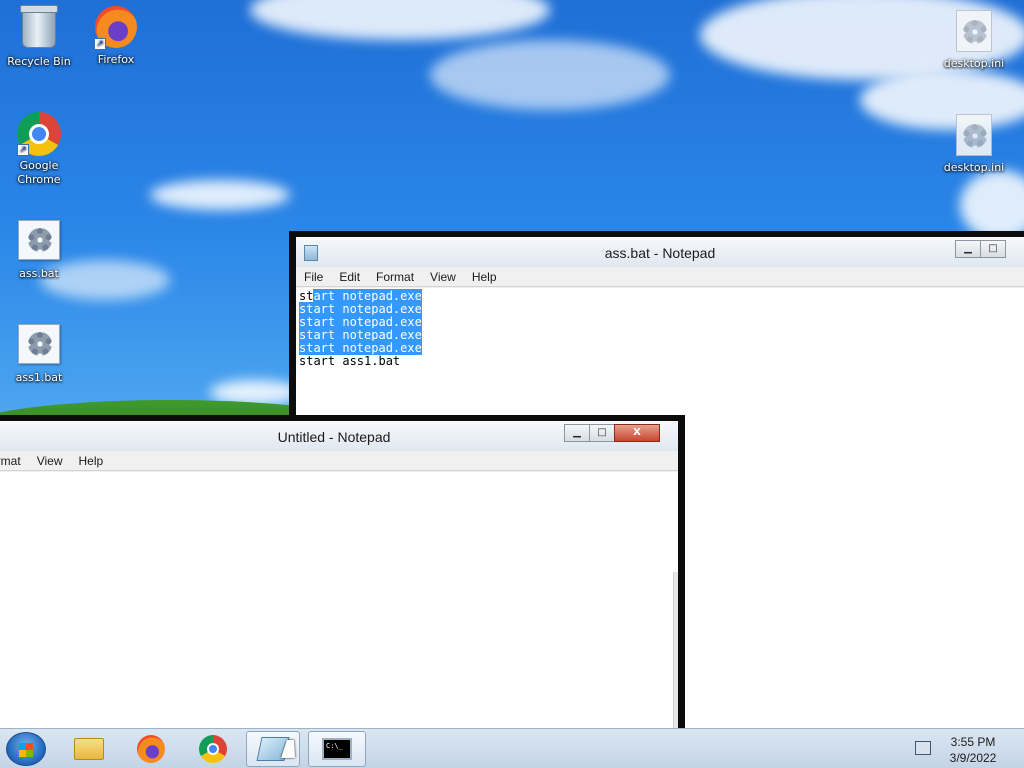  What do you see at coordinates (39, 28) in the screenshot?
I see `recycle-bin-icon` at bounding box center [39, 28].